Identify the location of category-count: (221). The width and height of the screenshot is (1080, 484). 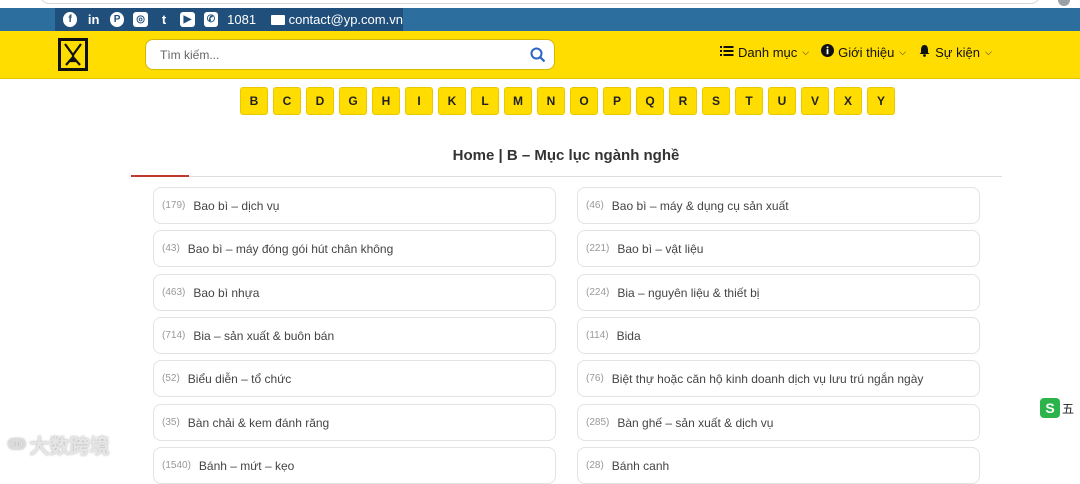
(598, 248).